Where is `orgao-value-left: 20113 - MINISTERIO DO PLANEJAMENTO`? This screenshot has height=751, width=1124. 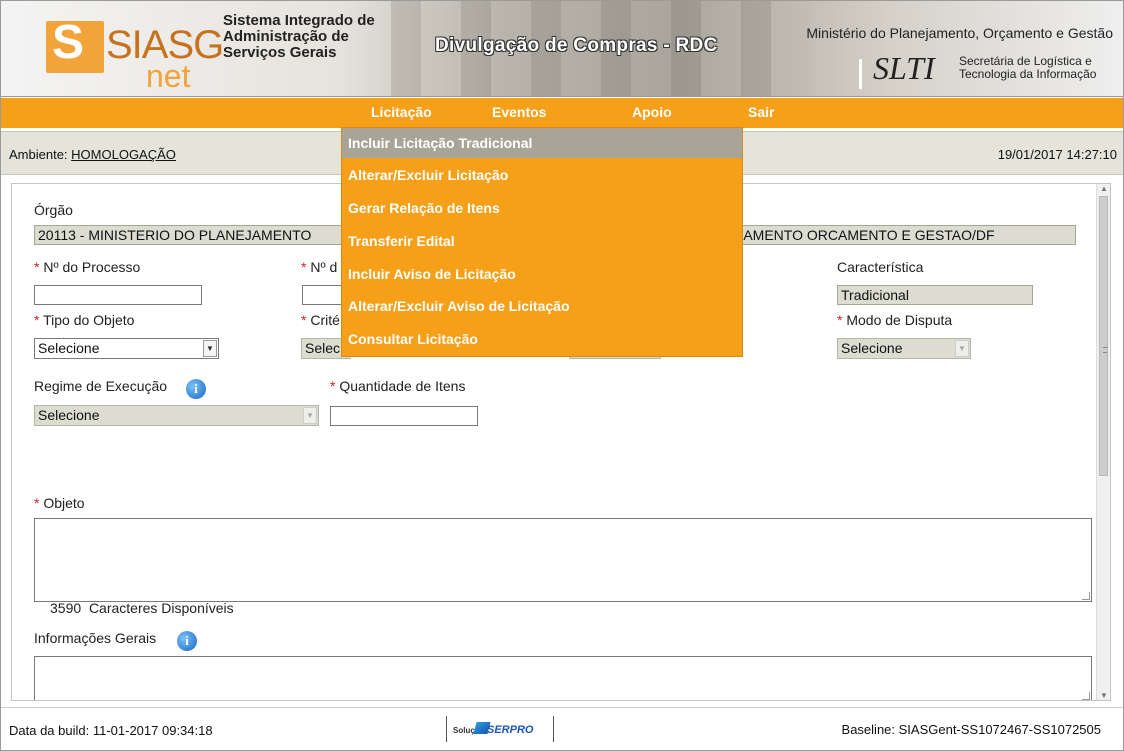 orgao-value-left: 20113 - MINISTERIO DO PLANEJAMENTO is located at coordinates (175, 235).